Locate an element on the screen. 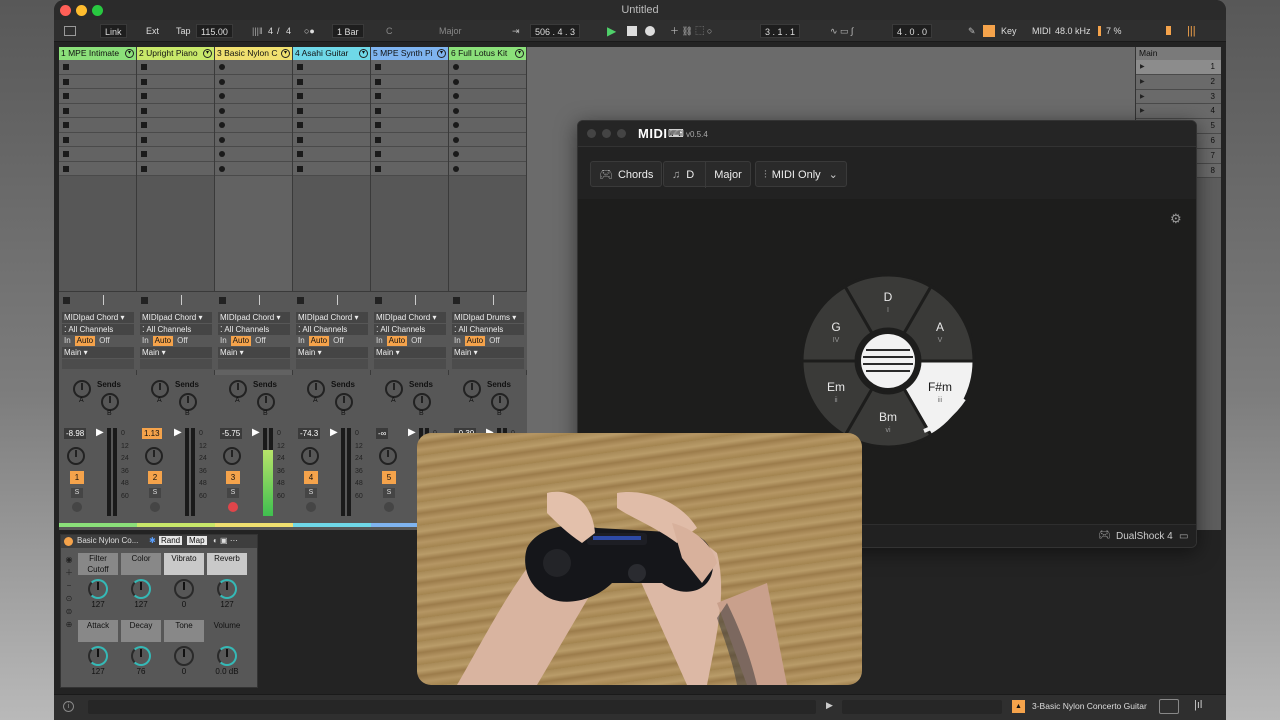 This screenshot has width=1280, height=720. key-map-button: Key is located at coordinates (1009, 31).